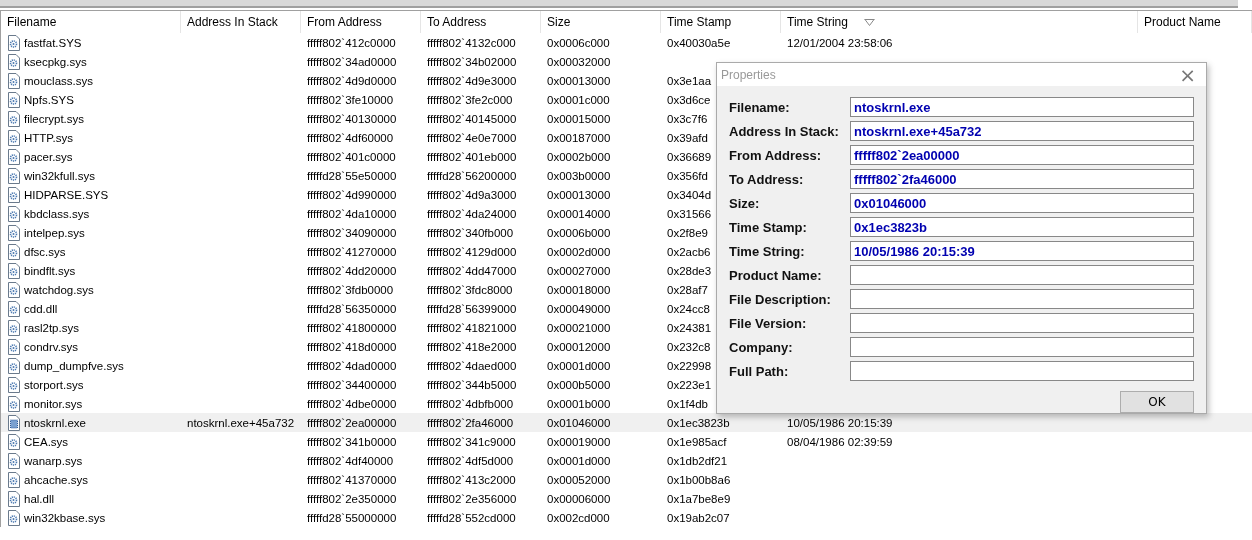  What do you see at coordinates (579, 422) in the screenshot?
I see `table-cell: 0x01046000` at bounding box center [579, 422].